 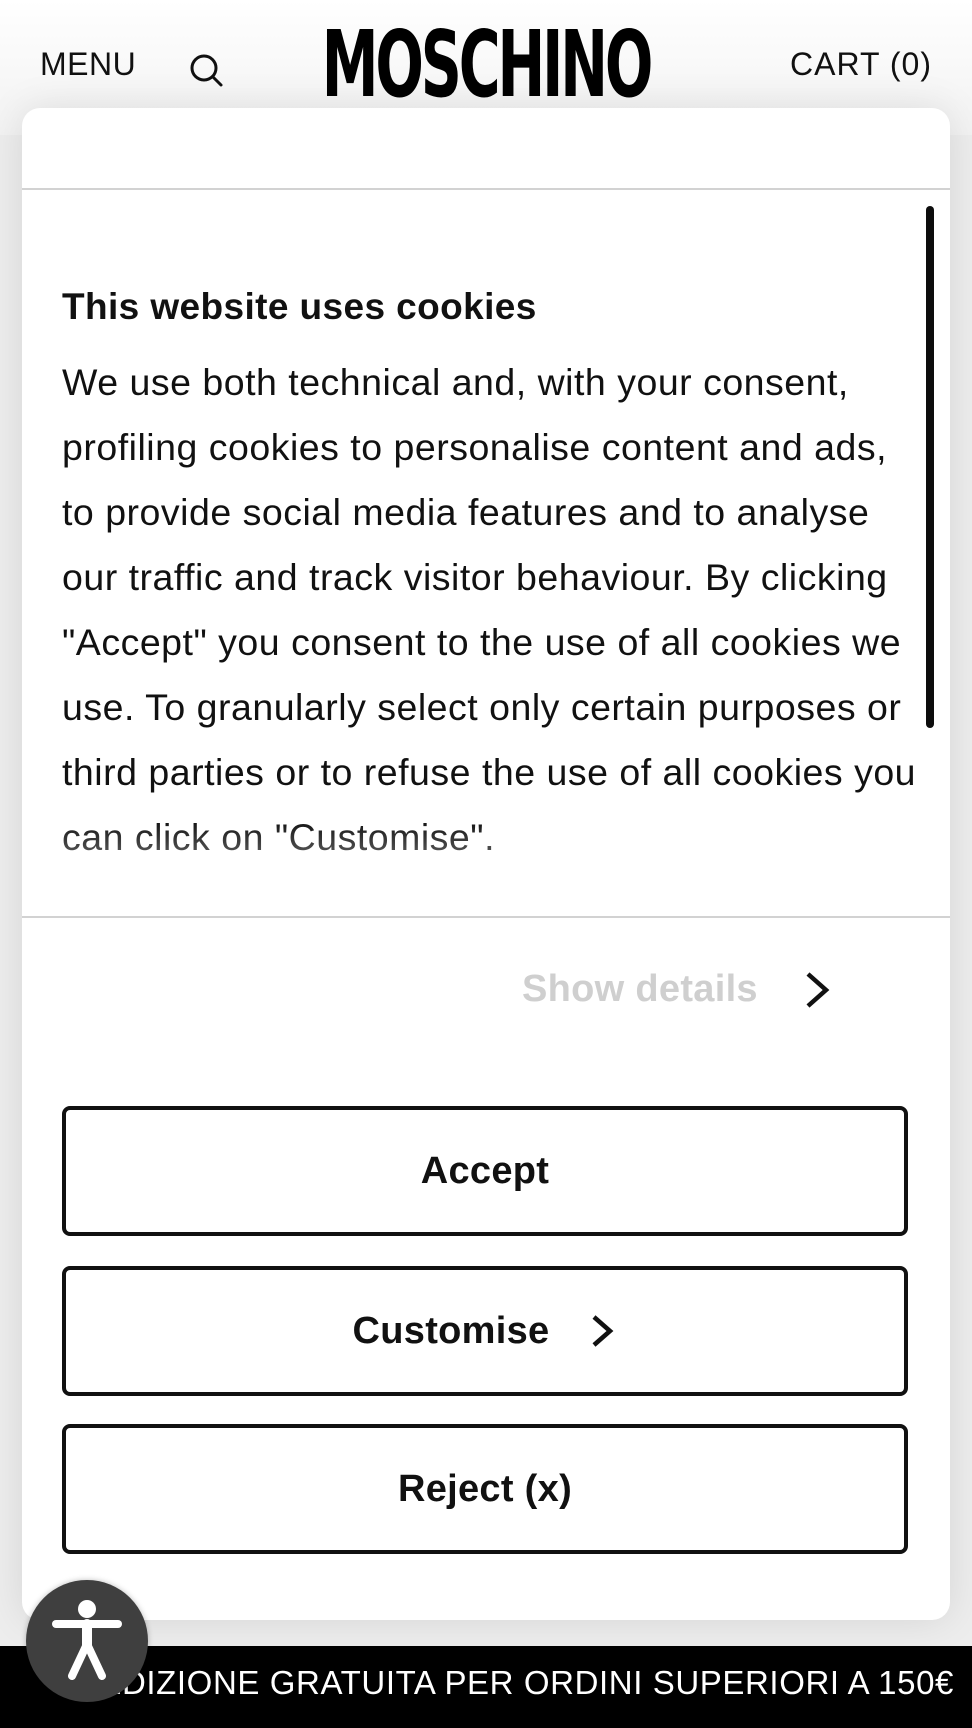 I want to click on search-icon, so click(x=207, y=71).